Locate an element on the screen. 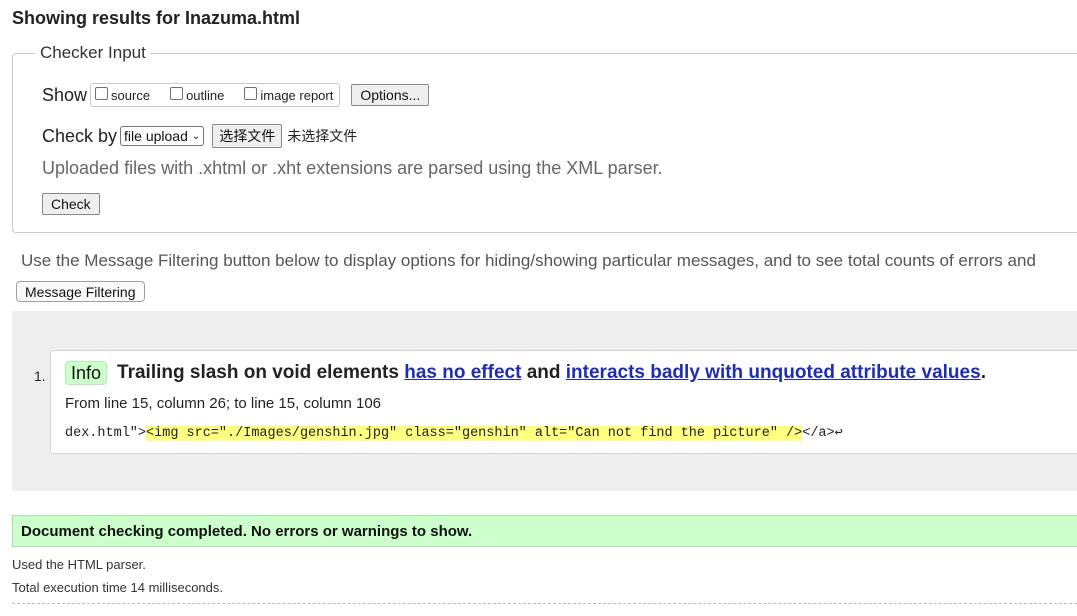 Image resolution: width=1077 pixels, height=616 pixels. image-report-label: image report is located at coordinates (297, 95).